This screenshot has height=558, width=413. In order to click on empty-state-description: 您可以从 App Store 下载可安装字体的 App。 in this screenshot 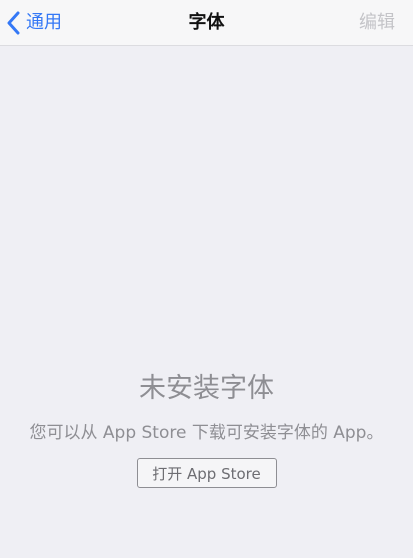, I will do `click(206, 433)`.